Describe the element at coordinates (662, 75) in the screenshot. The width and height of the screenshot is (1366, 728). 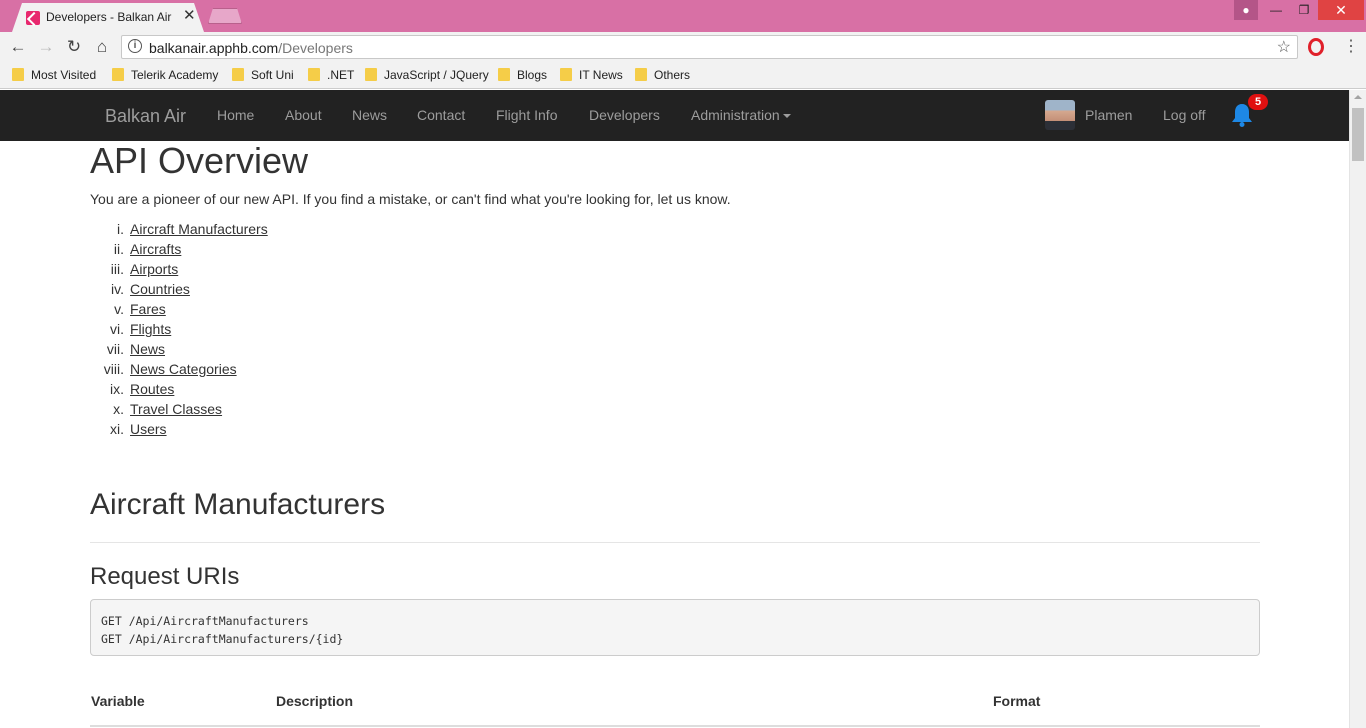
I see `bookmark-folder: Others` at that location.